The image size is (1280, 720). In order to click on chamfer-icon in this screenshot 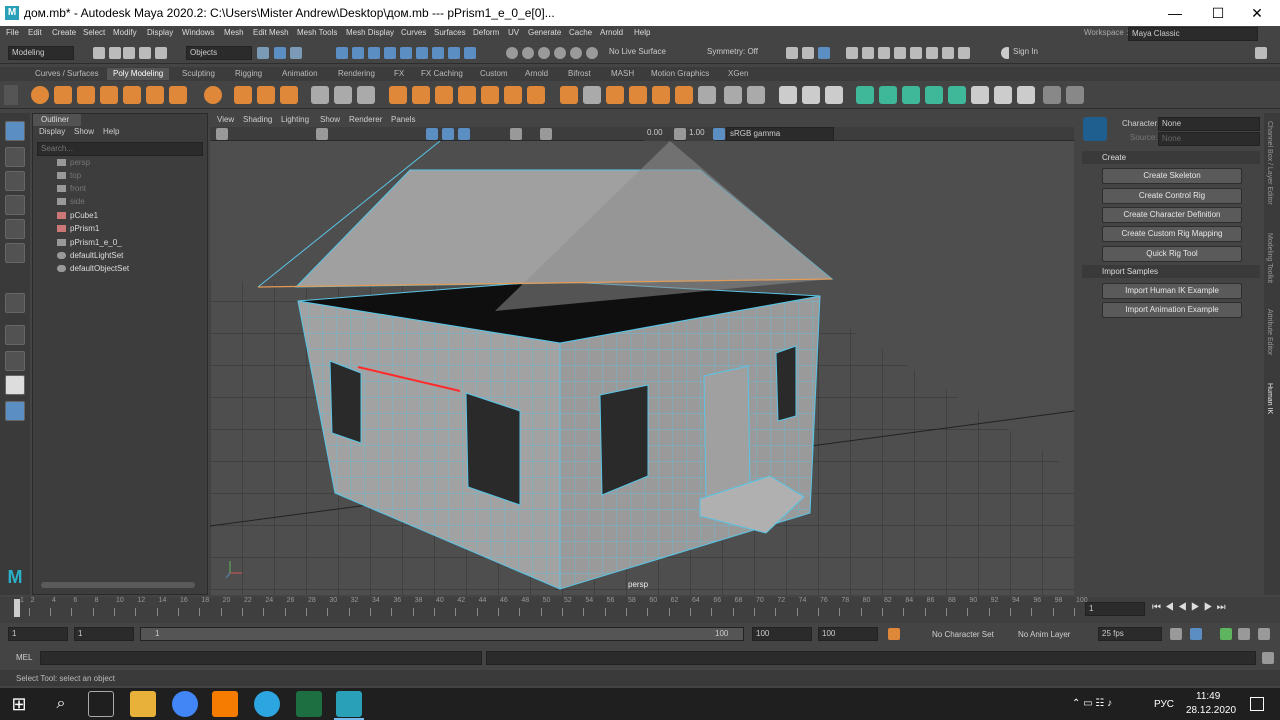, I will do `click(707, 95)`.